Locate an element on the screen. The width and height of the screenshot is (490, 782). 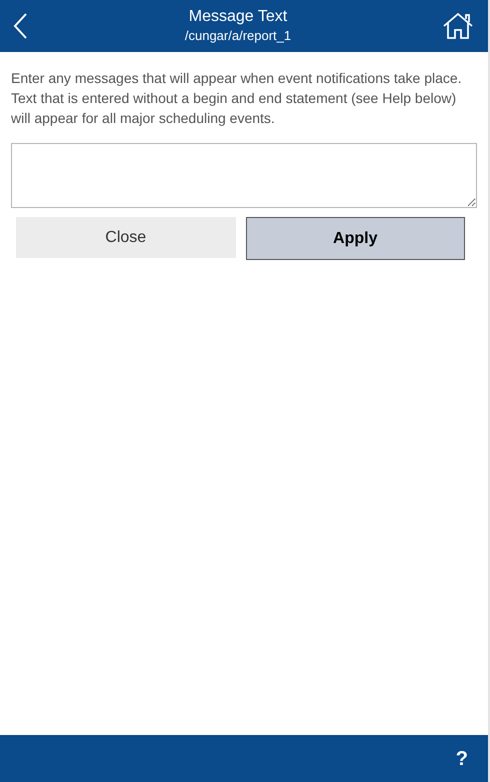
close-button: Close is located at coordinates (126, 237).